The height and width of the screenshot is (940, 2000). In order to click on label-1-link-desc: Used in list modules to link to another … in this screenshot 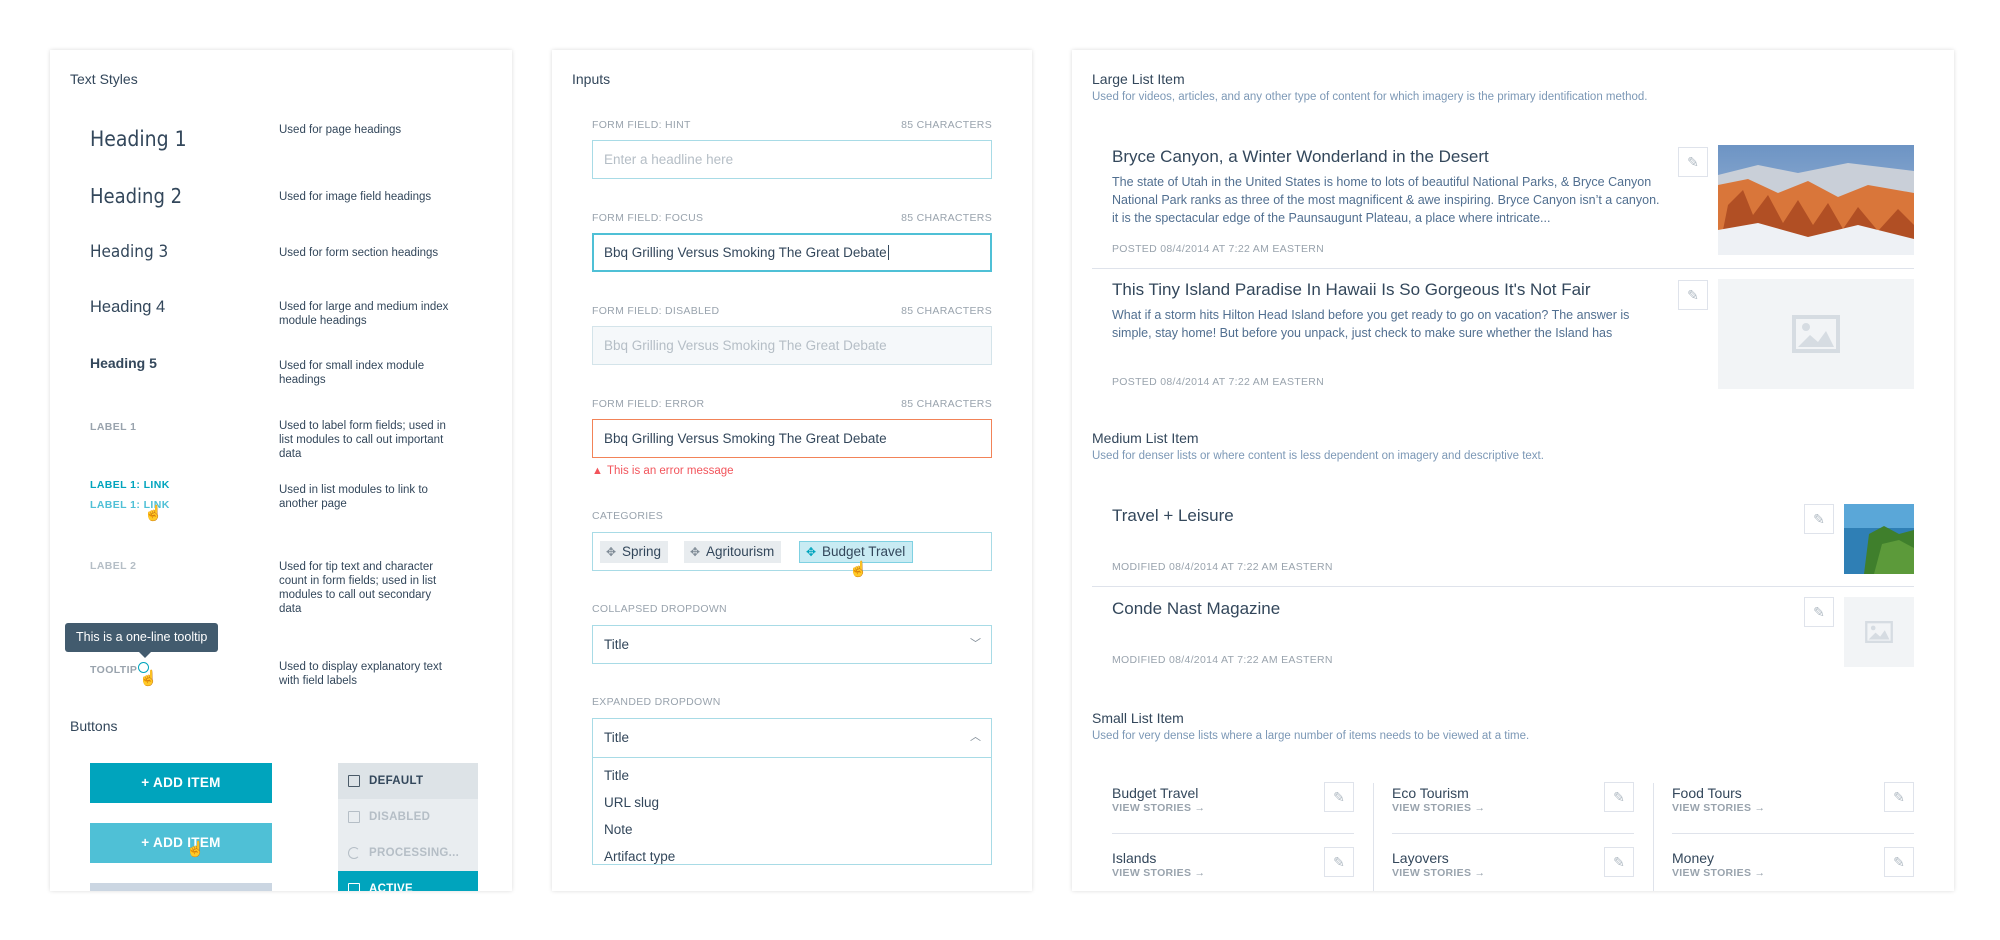, I will do `click(353, 497)`.